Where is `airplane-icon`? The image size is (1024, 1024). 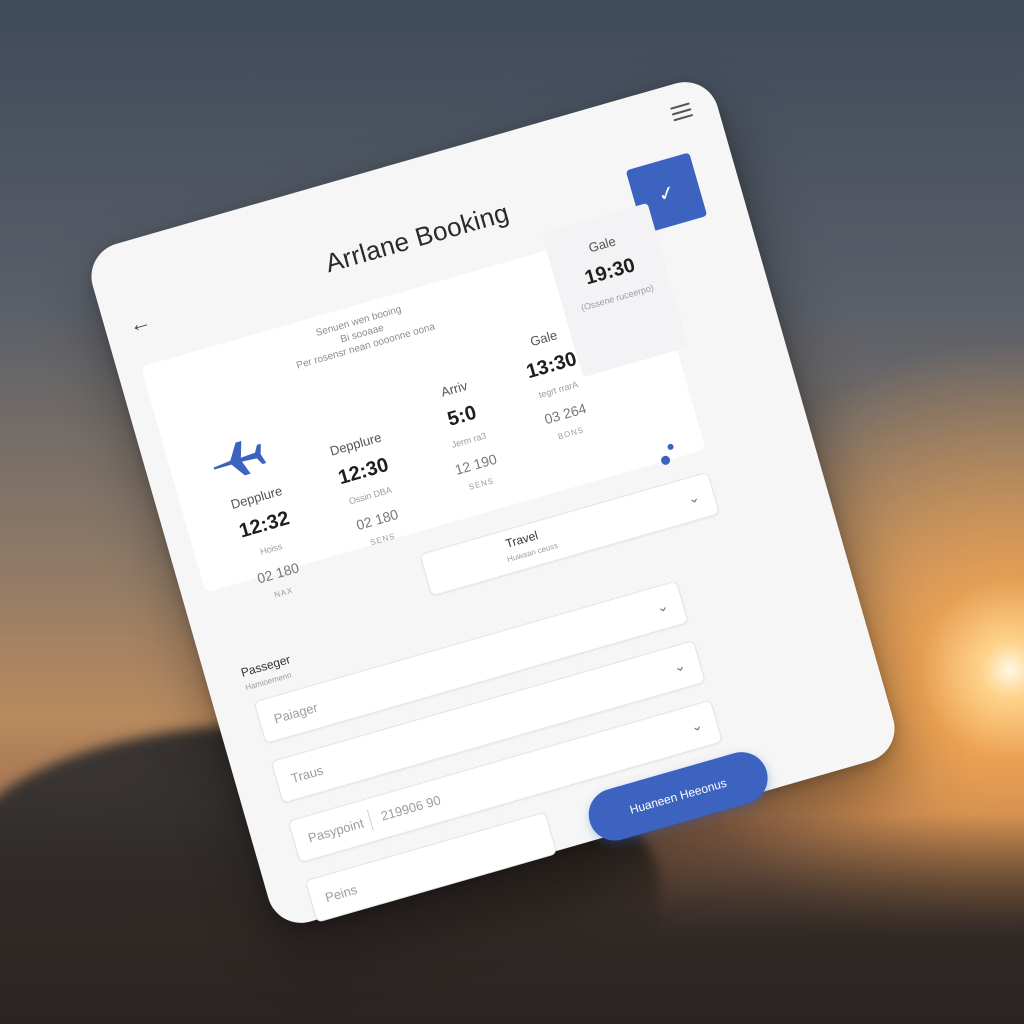 airplane-icon is located at coordinates (240, 458).